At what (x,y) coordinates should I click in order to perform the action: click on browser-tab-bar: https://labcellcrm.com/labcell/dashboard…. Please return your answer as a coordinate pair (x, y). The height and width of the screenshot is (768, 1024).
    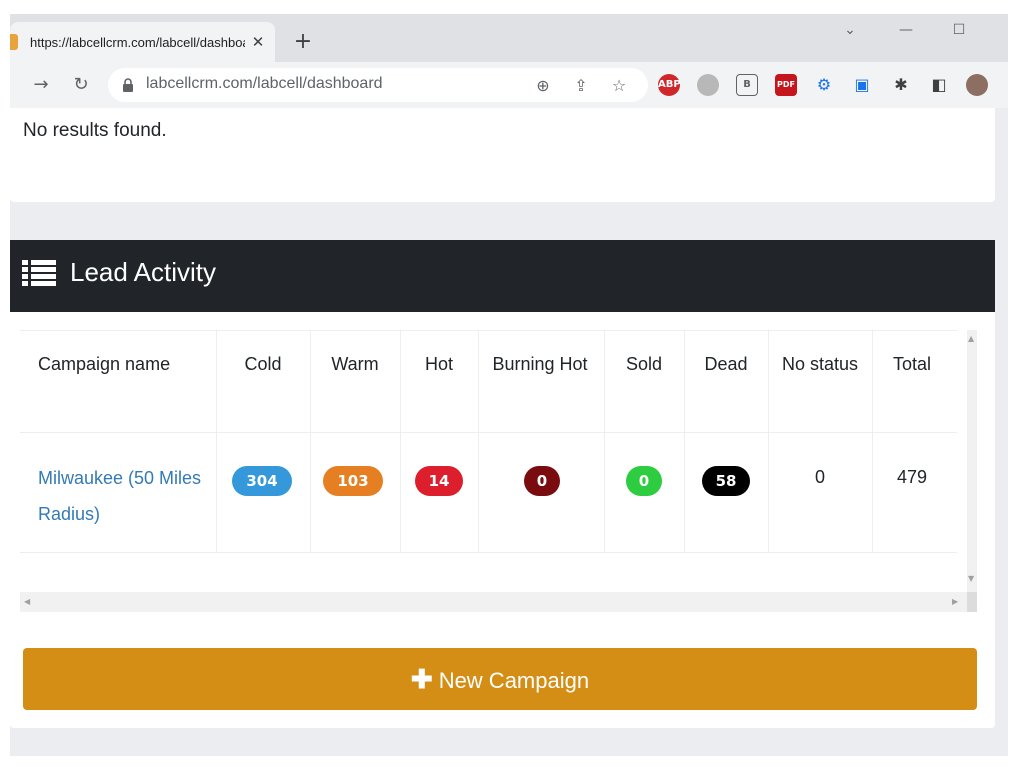
    Looking at the image, I should click on (509, 41).